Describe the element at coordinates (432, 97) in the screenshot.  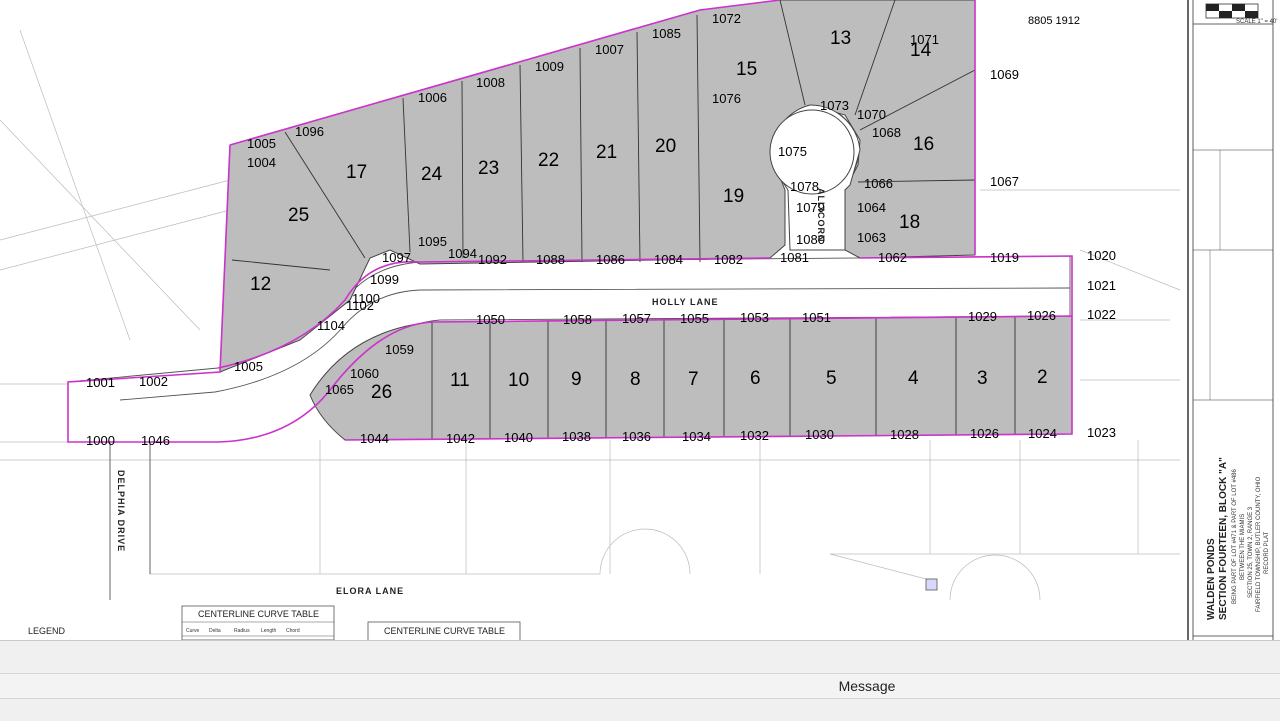
I see `point-label: 1006` at that location.